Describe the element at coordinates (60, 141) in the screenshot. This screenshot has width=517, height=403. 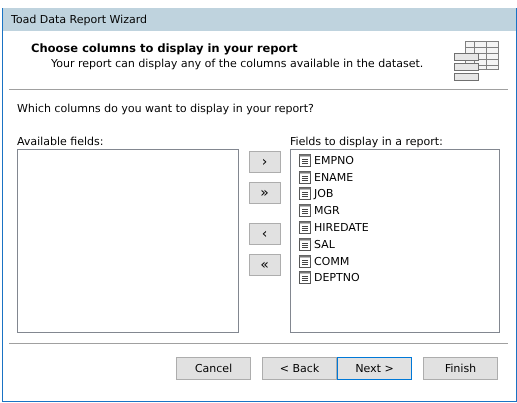
I see `list-label: Available fields:` at that location.